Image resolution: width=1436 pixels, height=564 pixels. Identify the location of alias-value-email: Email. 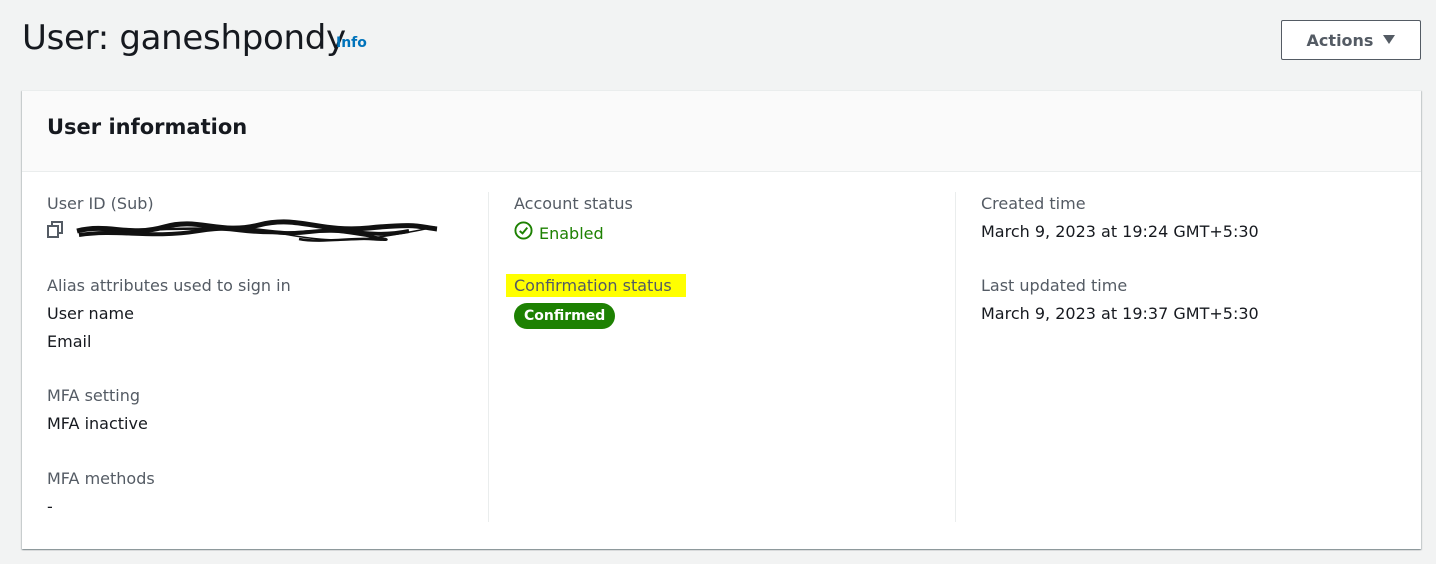
(69, 341).